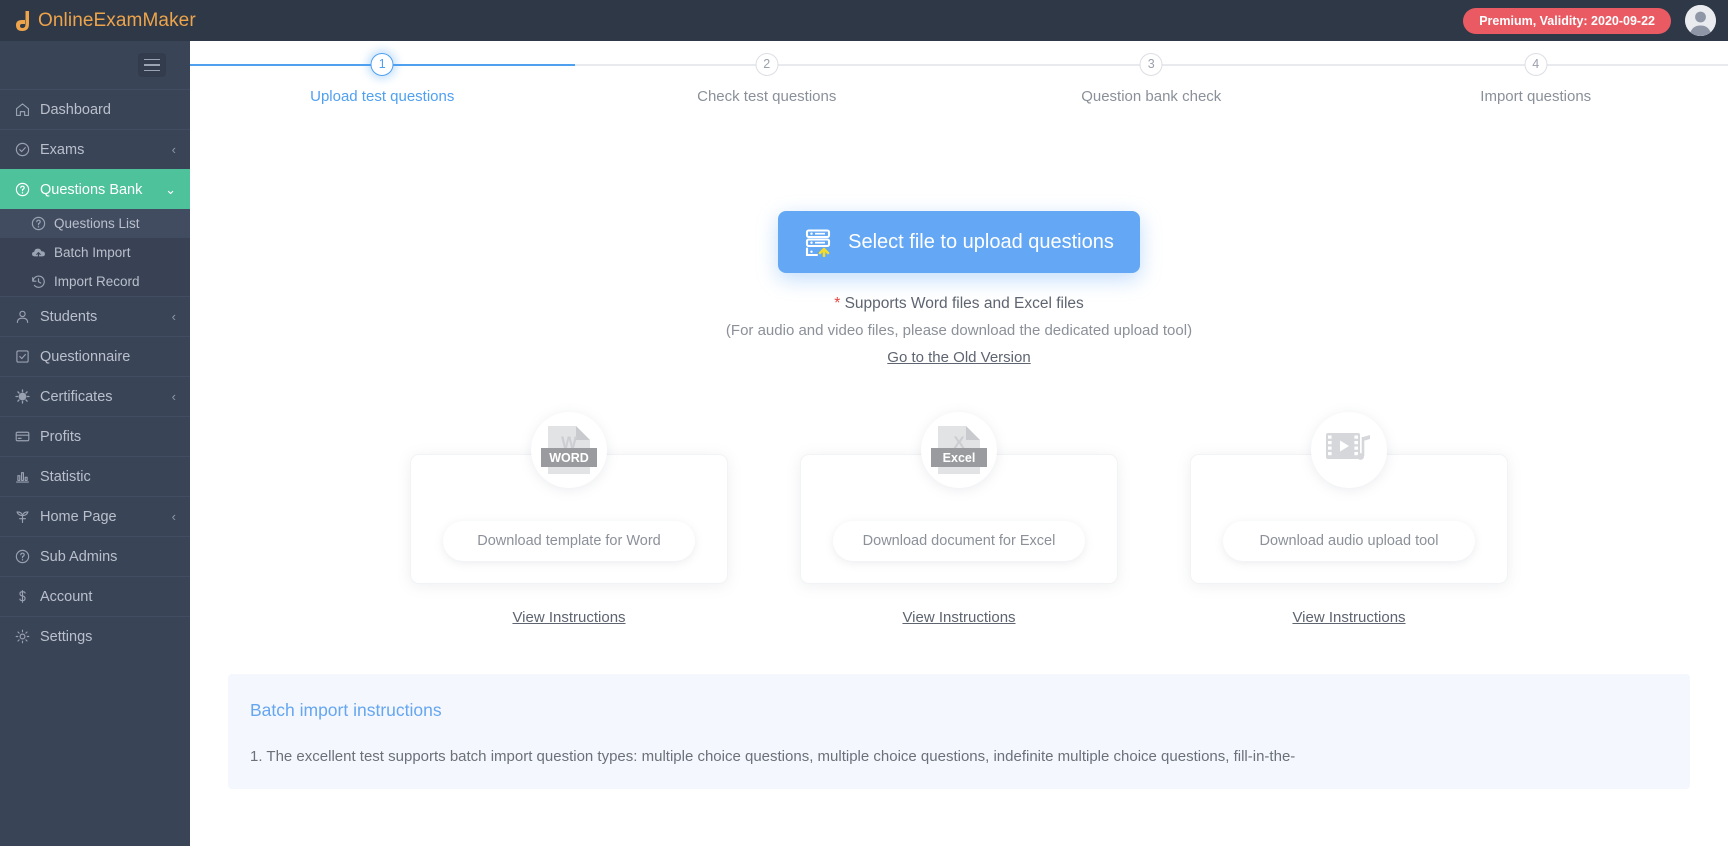  I want to click on avatar, so click(1700, 20).